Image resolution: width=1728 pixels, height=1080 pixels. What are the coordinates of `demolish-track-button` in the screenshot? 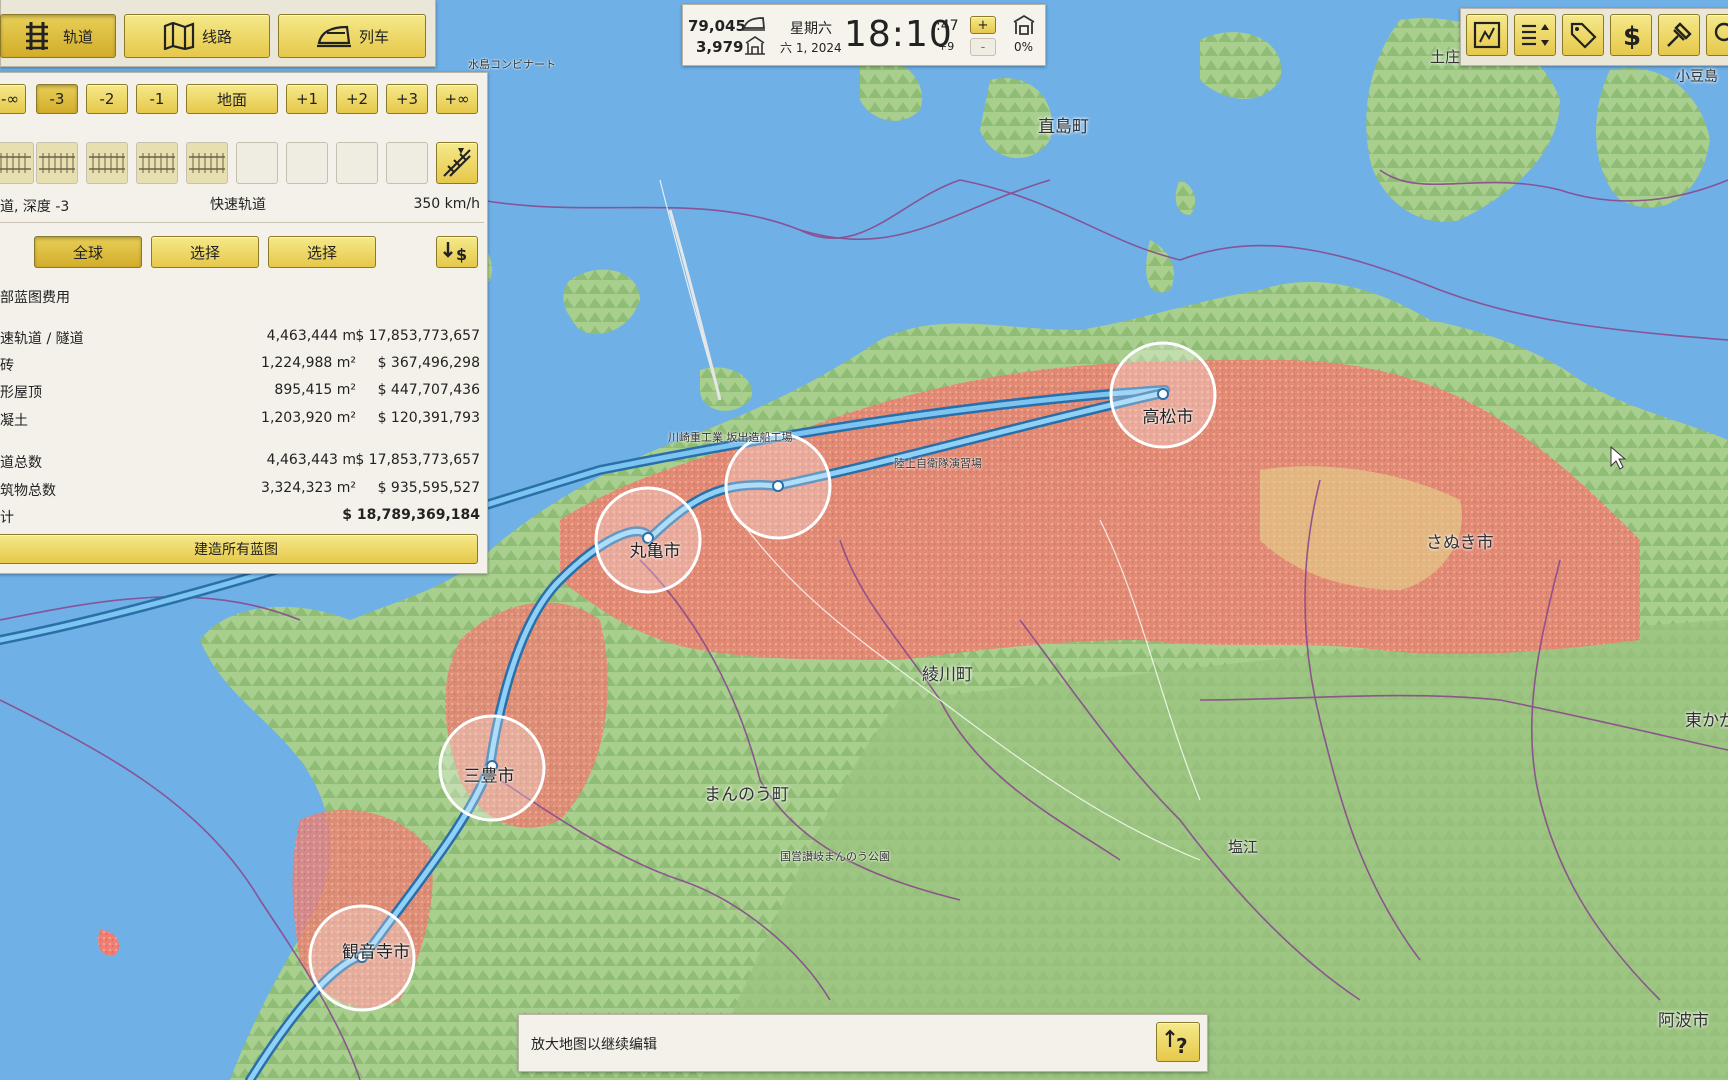 It's located at (457, 163).